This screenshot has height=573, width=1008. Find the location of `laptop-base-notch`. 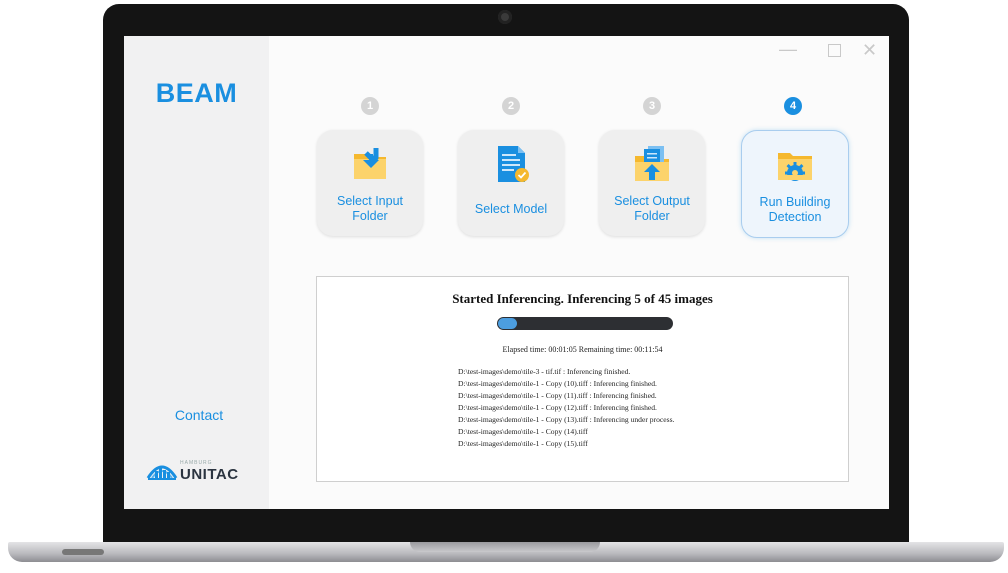

laptop-base-notch is located at coordinates (505, 547).